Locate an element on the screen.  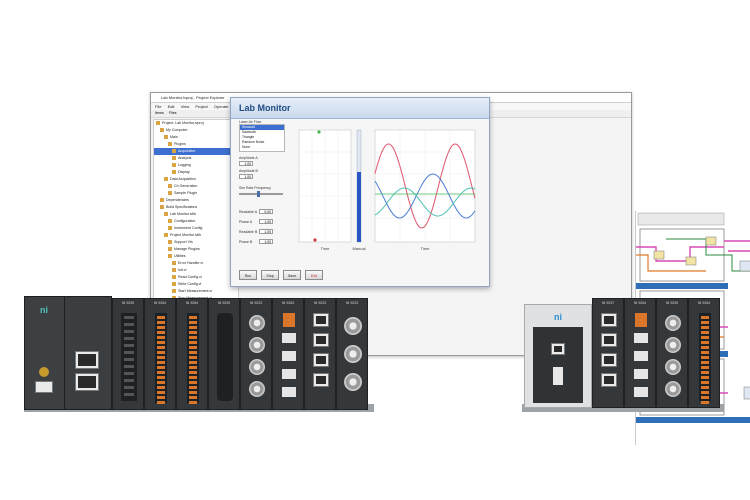
menu-edit: Edit is located at coordinates (171, 106).